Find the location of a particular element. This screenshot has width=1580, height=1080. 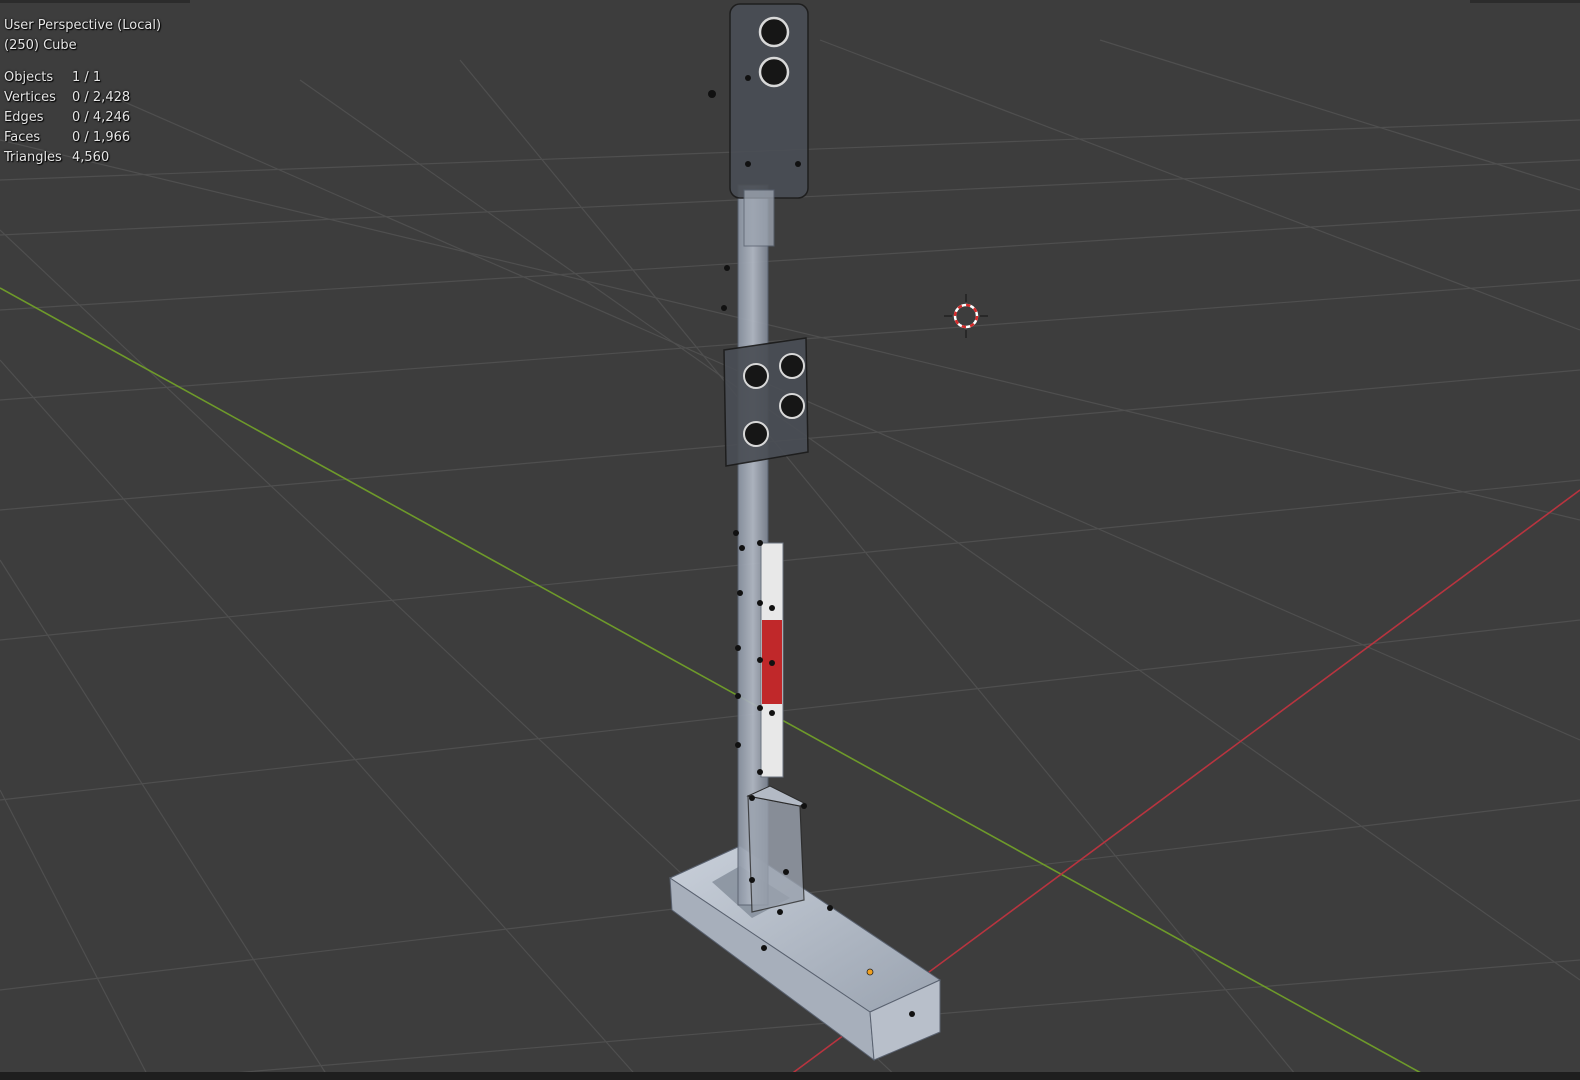

active-object-label: (250) Cube is located at coordinates (40, 45).